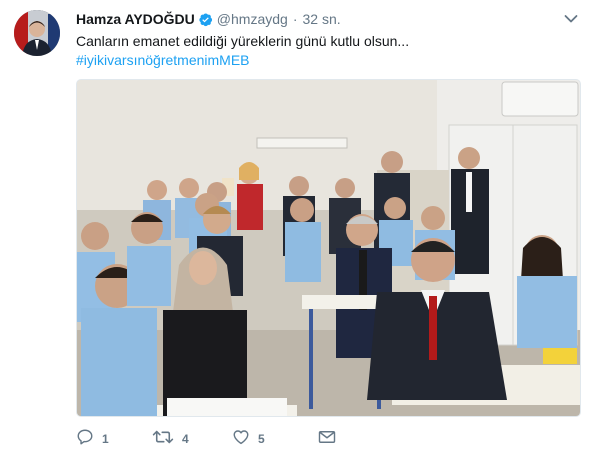 The height and width of the screenshot is (463, 589). I want to click on chevron-down-icon, so click(571, 19).